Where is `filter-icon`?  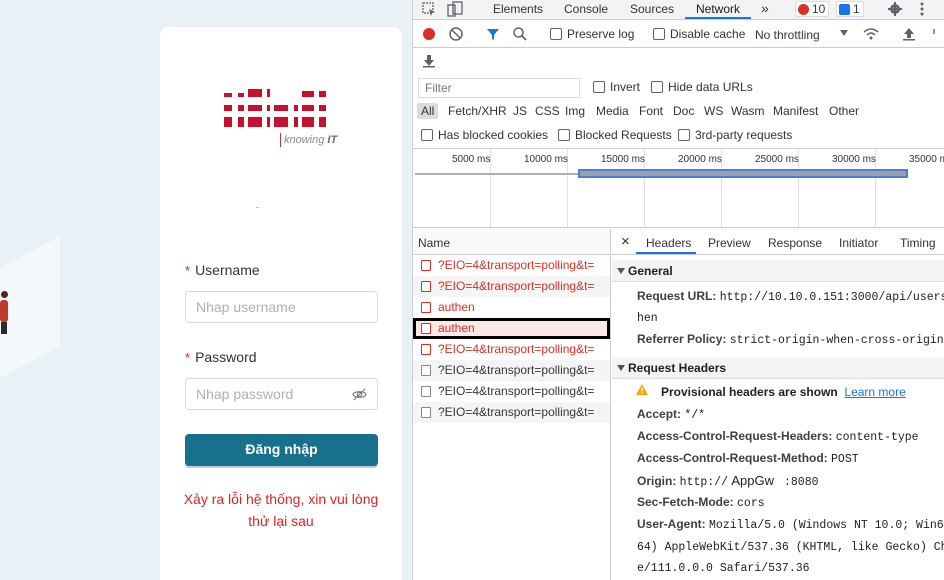
filter-icon is located at coordinates (493, 34).